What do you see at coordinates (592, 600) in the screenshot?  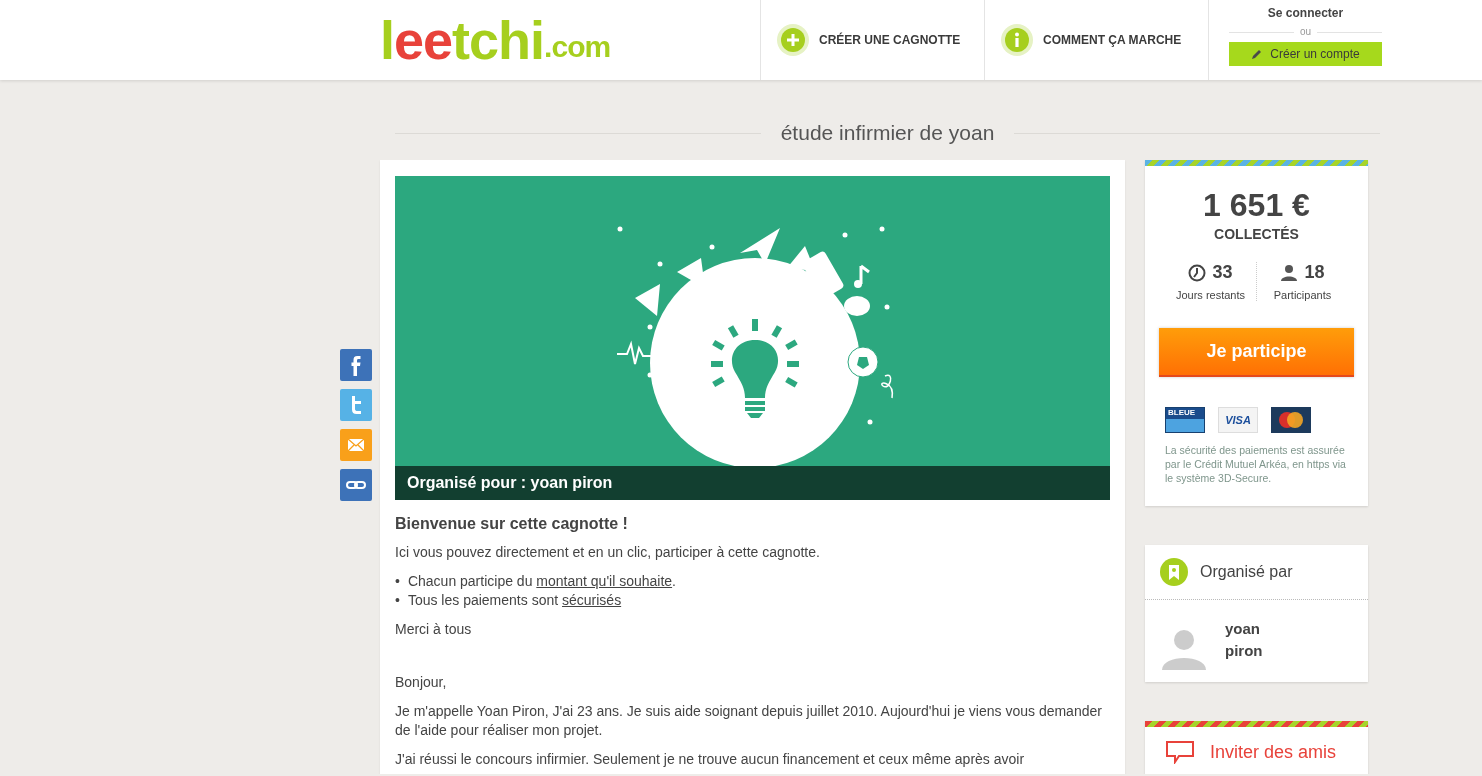 I see `text-link: sécurisés` at bounding box center [592, 600].